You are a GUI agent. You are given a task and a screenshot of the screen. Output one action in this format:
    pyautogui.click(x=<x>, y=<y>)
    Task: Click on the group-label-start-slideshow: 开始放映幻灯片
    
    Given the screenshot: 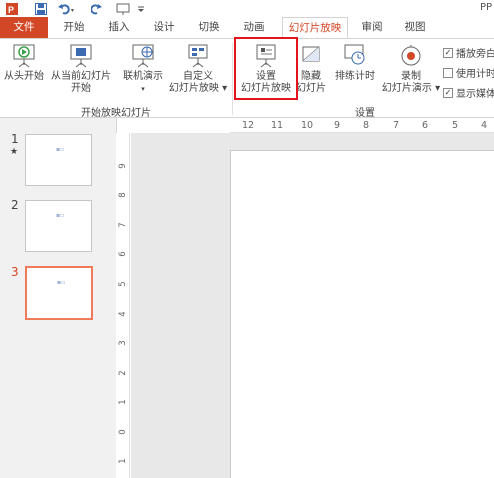 What is the action you would take?
    pyautogui.click(x=116, y=113)
    